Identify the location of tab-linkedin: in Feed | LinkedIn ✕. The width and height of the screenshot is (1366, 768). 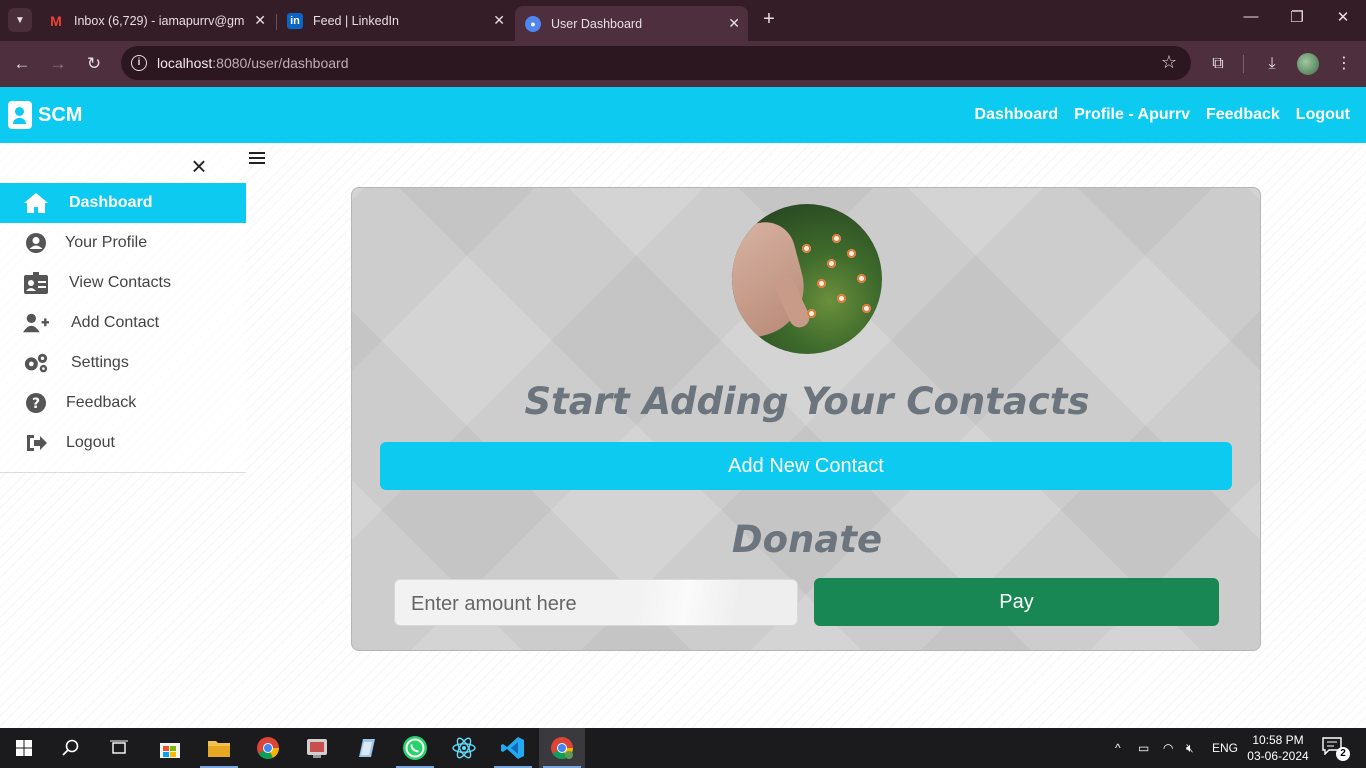
(395, 20).